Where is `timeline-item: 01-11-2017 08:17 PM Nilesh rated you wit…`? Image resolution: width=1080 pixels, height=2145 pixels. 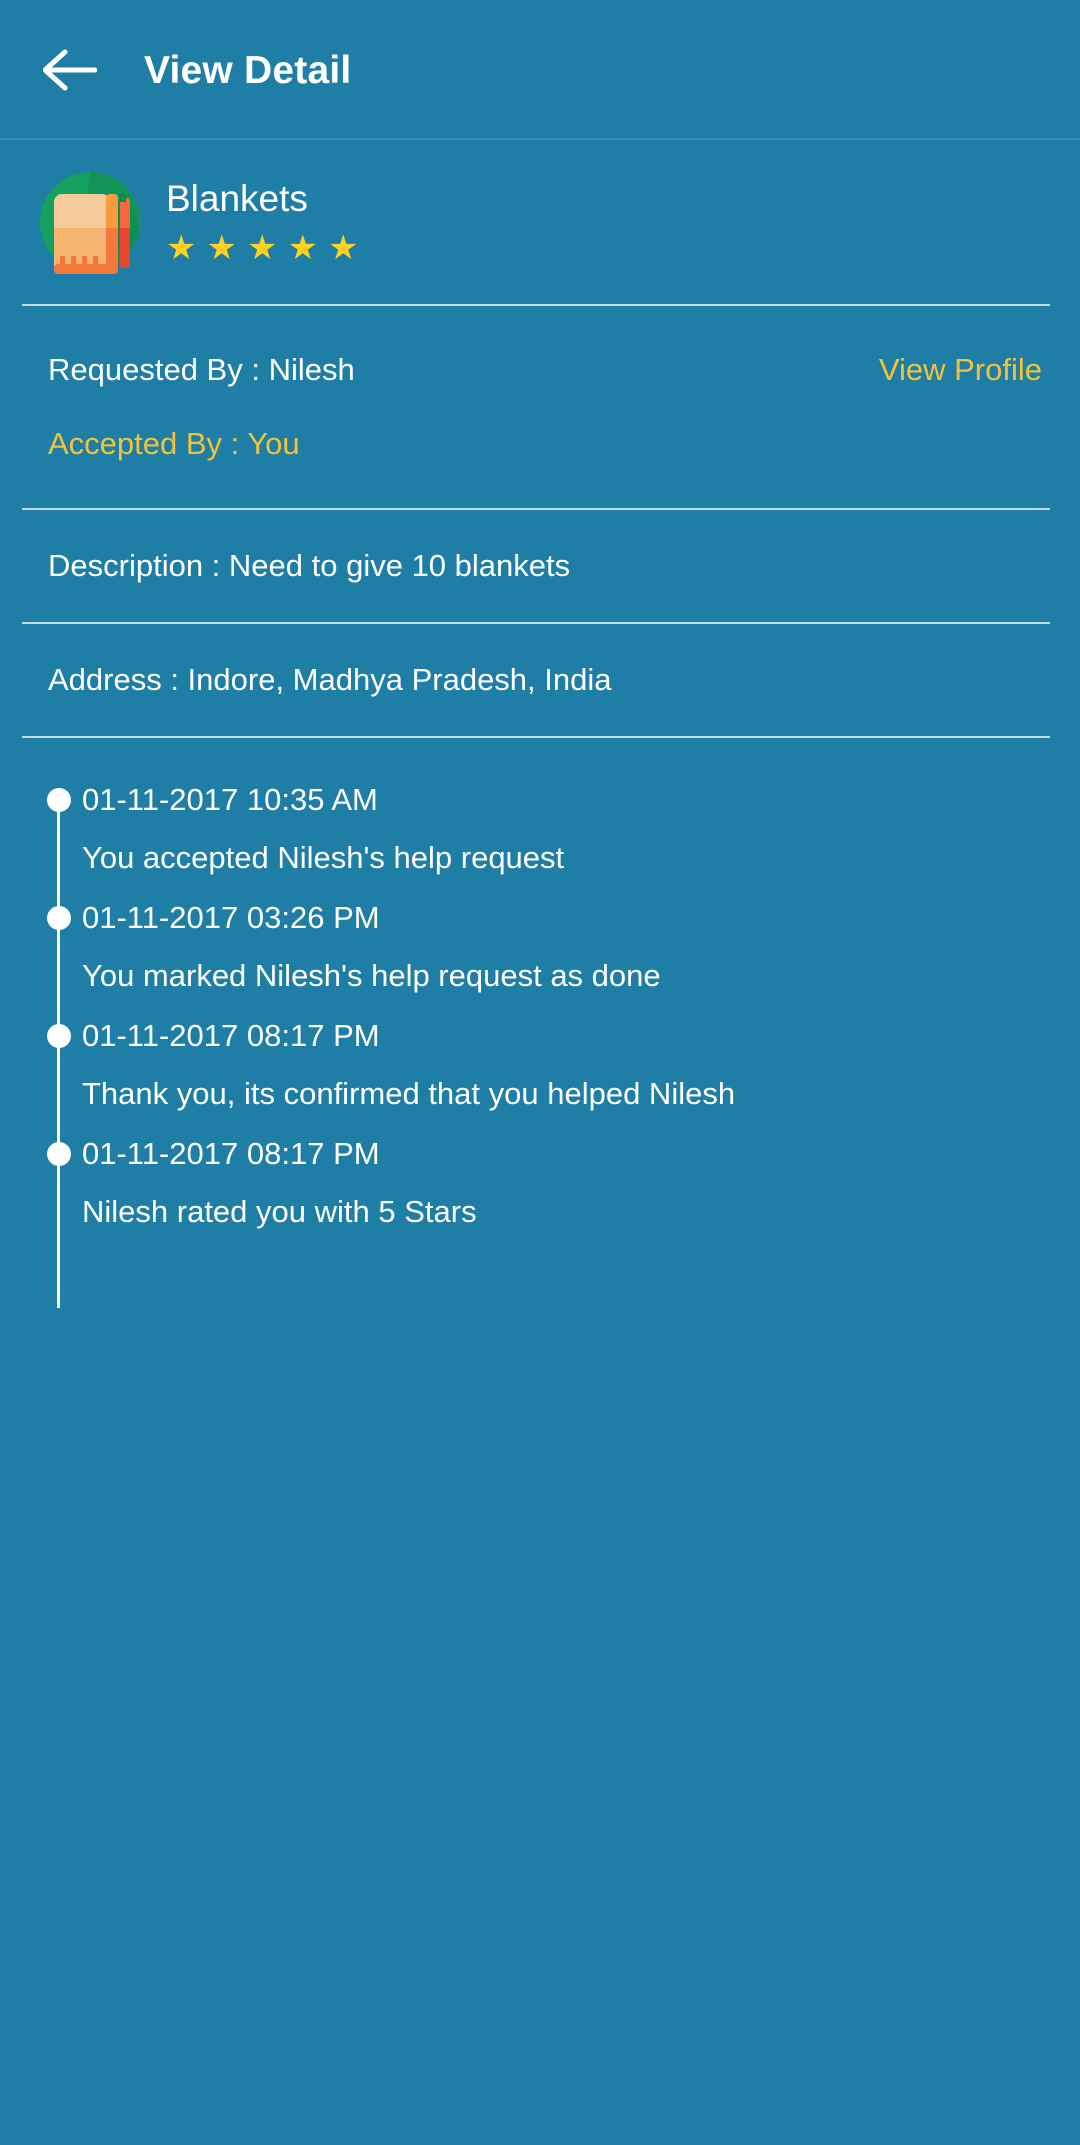 timeline-item: 01-11-2017 08:17 PM Nilesh rated you wit… is located at coordinates (544, 1222).